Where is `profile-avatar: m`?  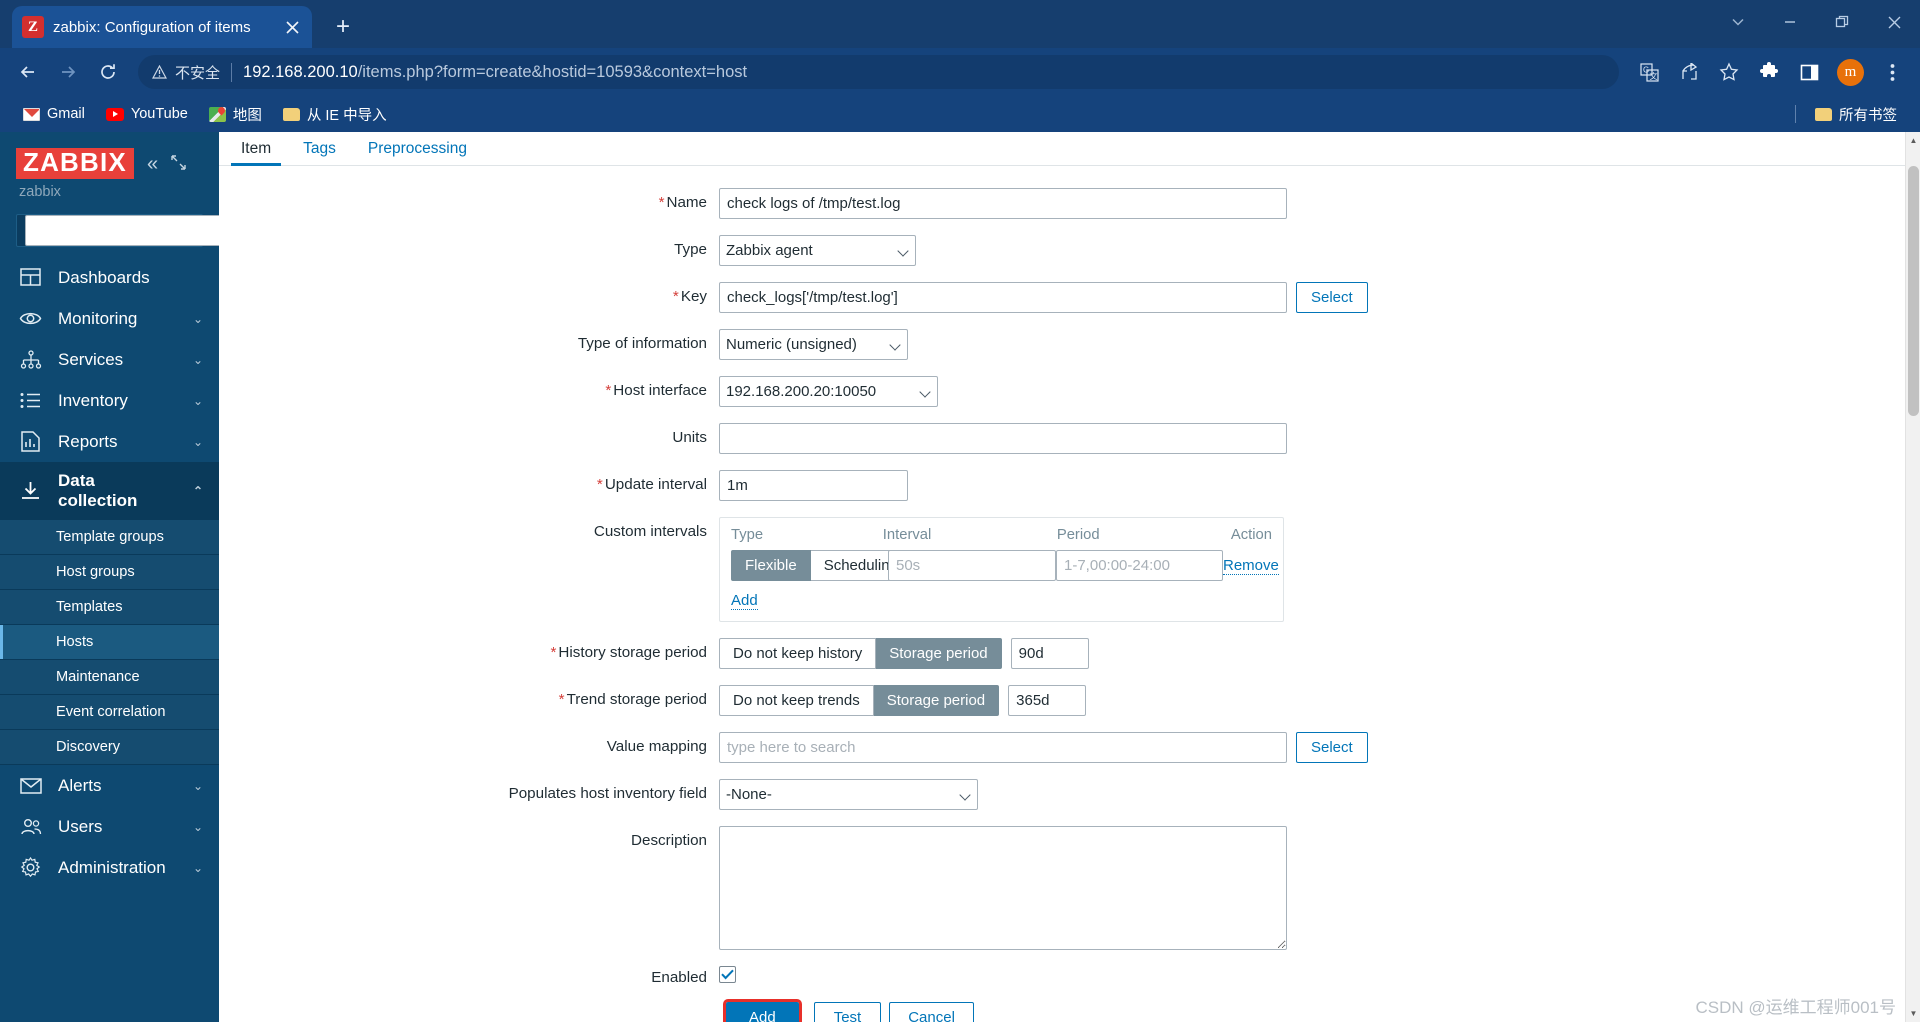 profile-avatar: m is located at coordinates (1850, 72).